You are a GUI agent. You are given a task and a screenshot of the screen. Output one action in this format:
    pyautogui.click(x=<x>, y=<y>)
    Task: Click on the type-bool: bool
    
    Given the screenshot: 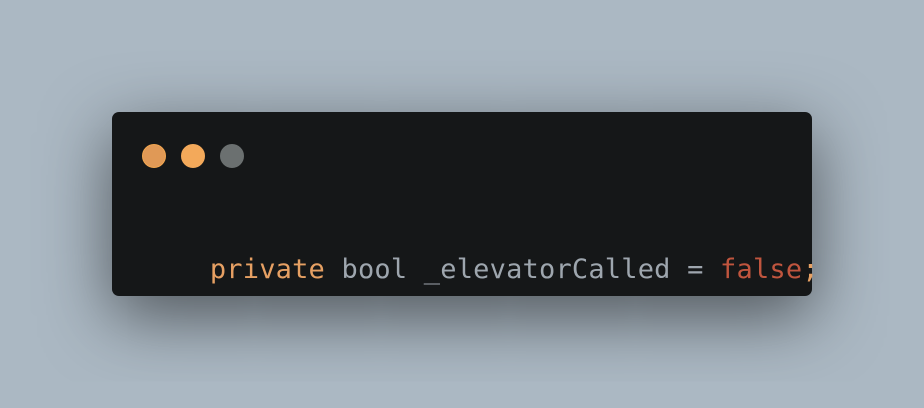 What is the action you would take?
    pyautogui.click(x=374, y=269)
    